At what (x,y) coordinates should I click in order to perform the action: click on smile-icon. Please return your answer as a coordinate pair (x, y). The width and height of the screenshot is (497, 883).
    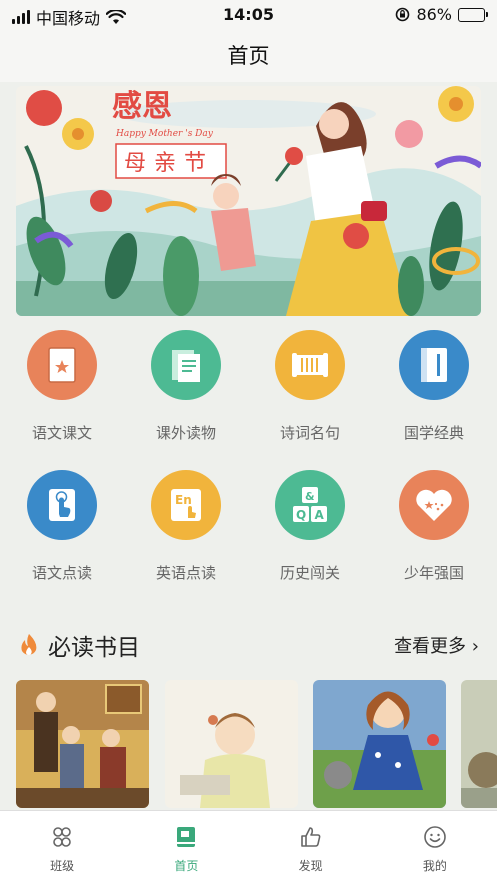
    Looking at the image, I should click on (435, 837).